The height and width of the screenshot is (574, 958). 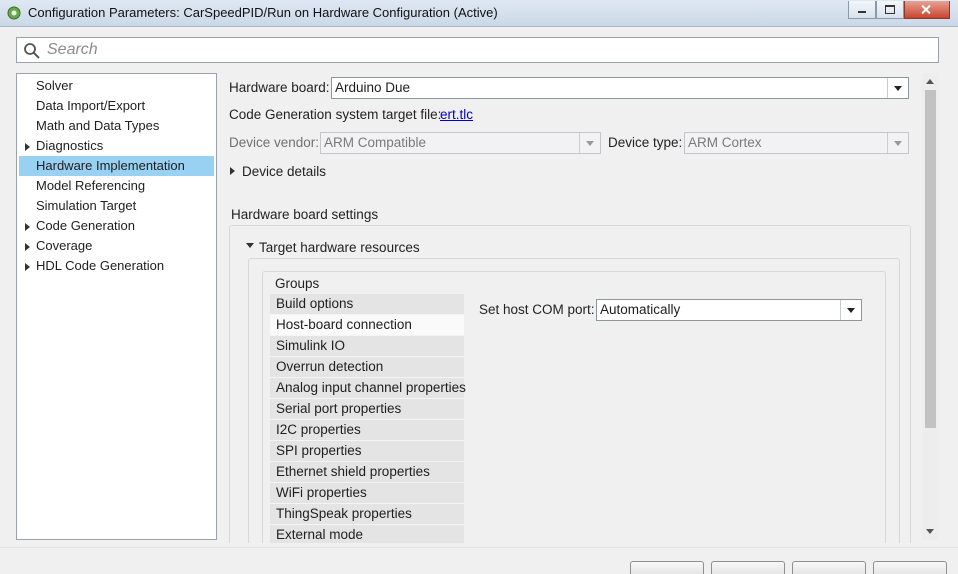 What do you see at coordinates (320, 534) in the screenshot?
I see `group-item-label: External mode` at bounding box center [320, 534].